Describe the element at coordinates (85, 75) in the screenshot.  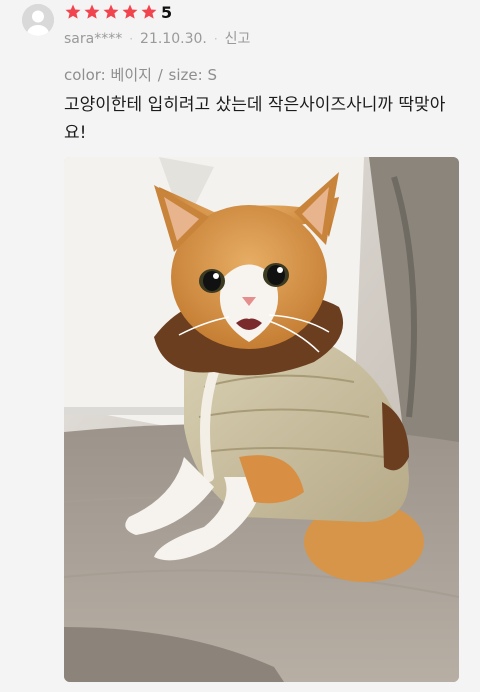
I see `color-label: color:` at that location.